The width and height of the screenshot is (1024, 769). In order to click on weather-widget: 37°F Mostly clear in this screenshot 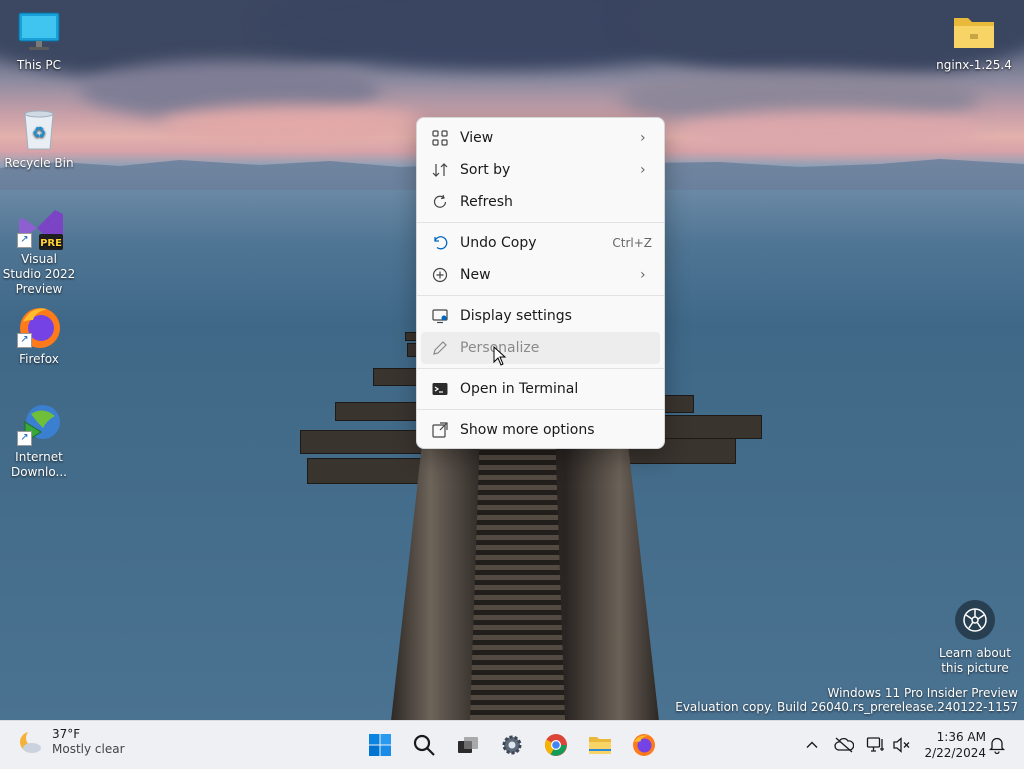, I will do `click(70, 742)`.